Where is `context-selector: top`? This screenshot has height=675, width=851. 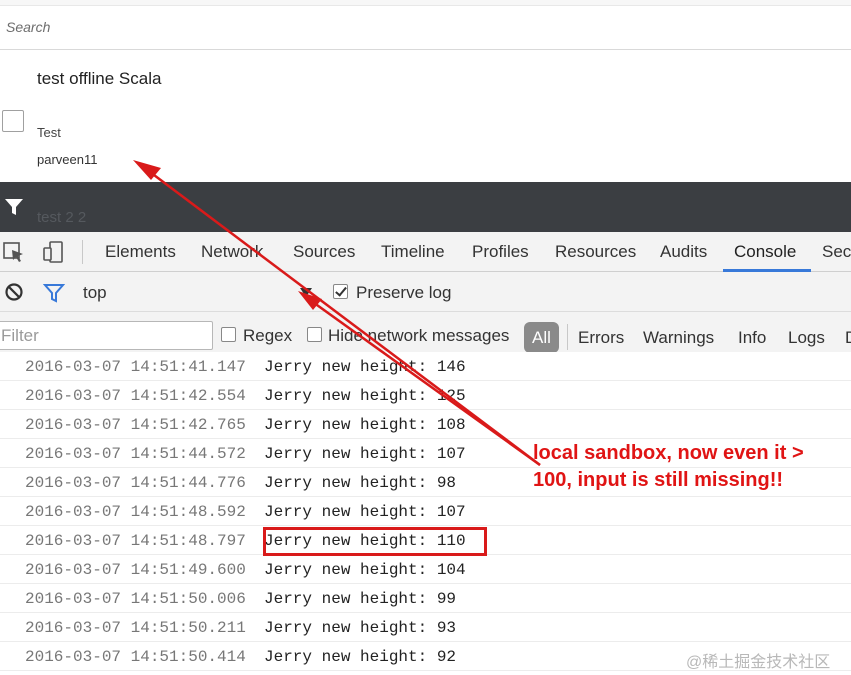
context-selector: top is located at coordinates (95, 293).